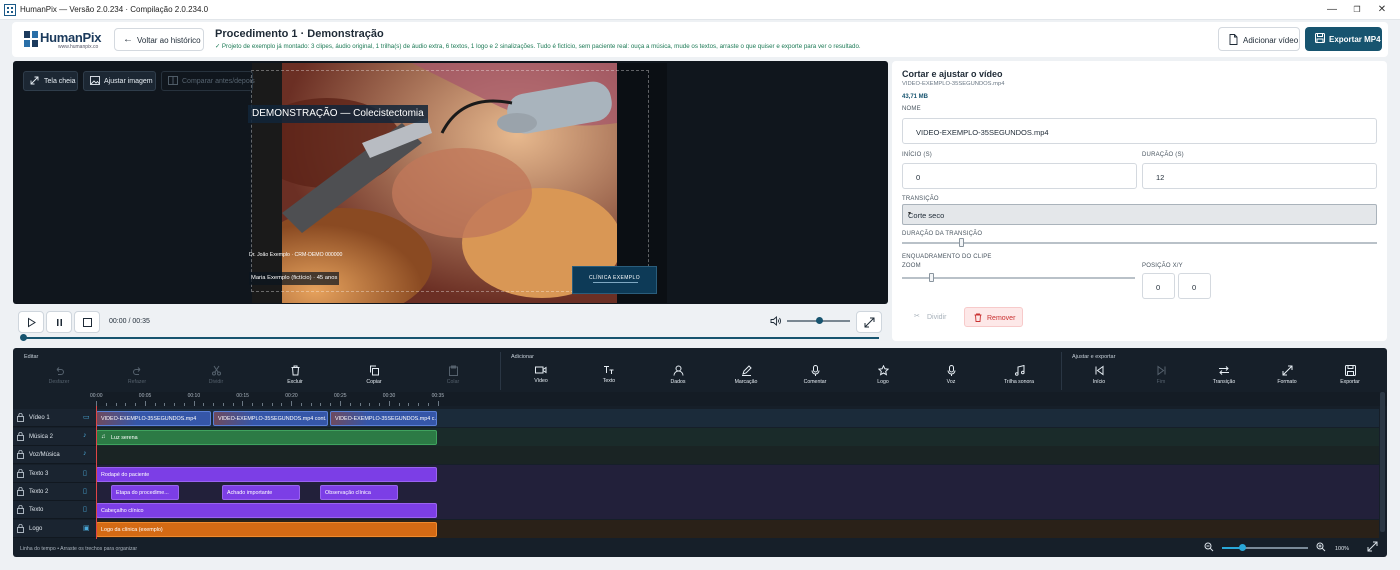 This screenshot has width=1400, height=570. I want to click on overlay-patient-text: Maria Exemplo (fictício) · 45 anos, so click(294, 278).